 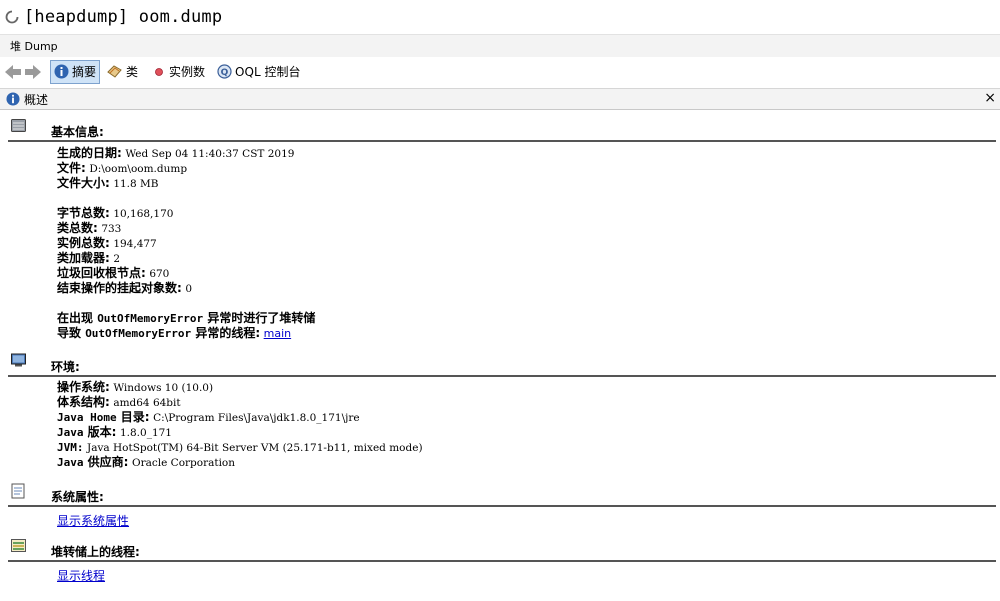 What do you see at coordinates (119, 402) in the screenshot?
I see `field-architecture: 体系结构: amd64 64bit` at bounding box center [119, 402].